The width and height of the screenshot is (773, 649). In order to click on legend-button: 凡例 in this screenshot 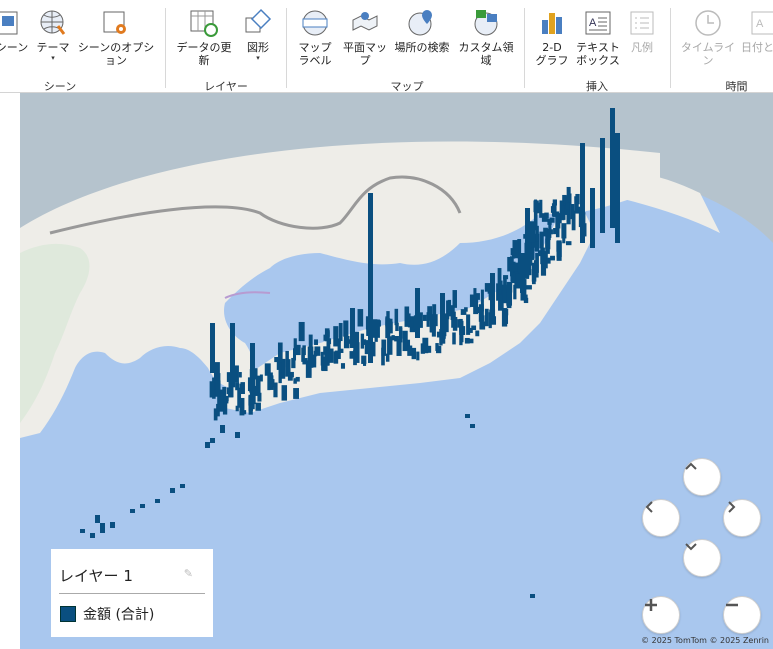, I will do `click(642, 31)`.